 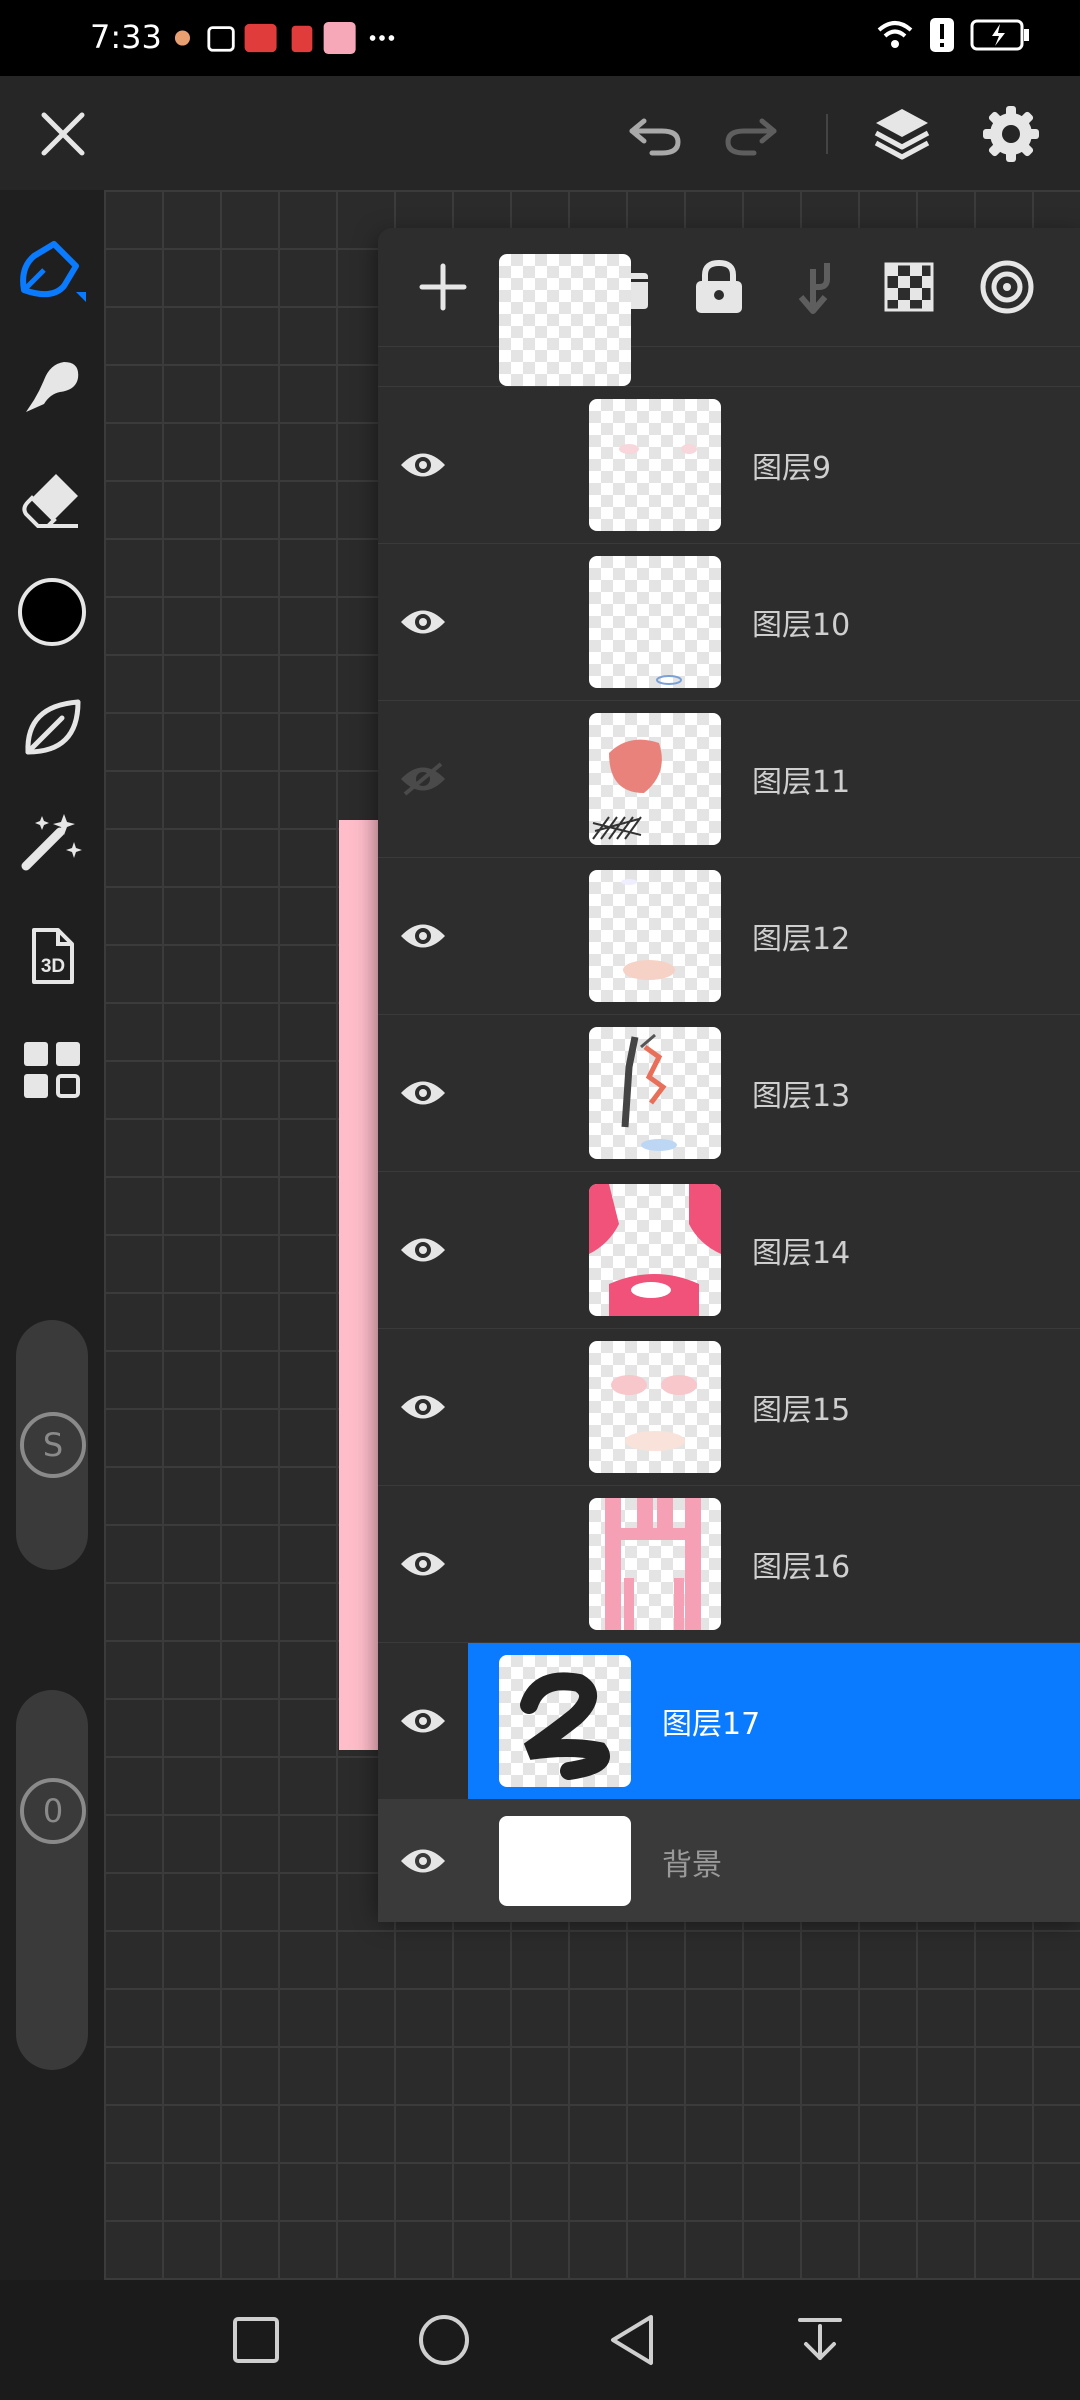 I want to click on hide-navbar-button, so click(x=820, y=2340).